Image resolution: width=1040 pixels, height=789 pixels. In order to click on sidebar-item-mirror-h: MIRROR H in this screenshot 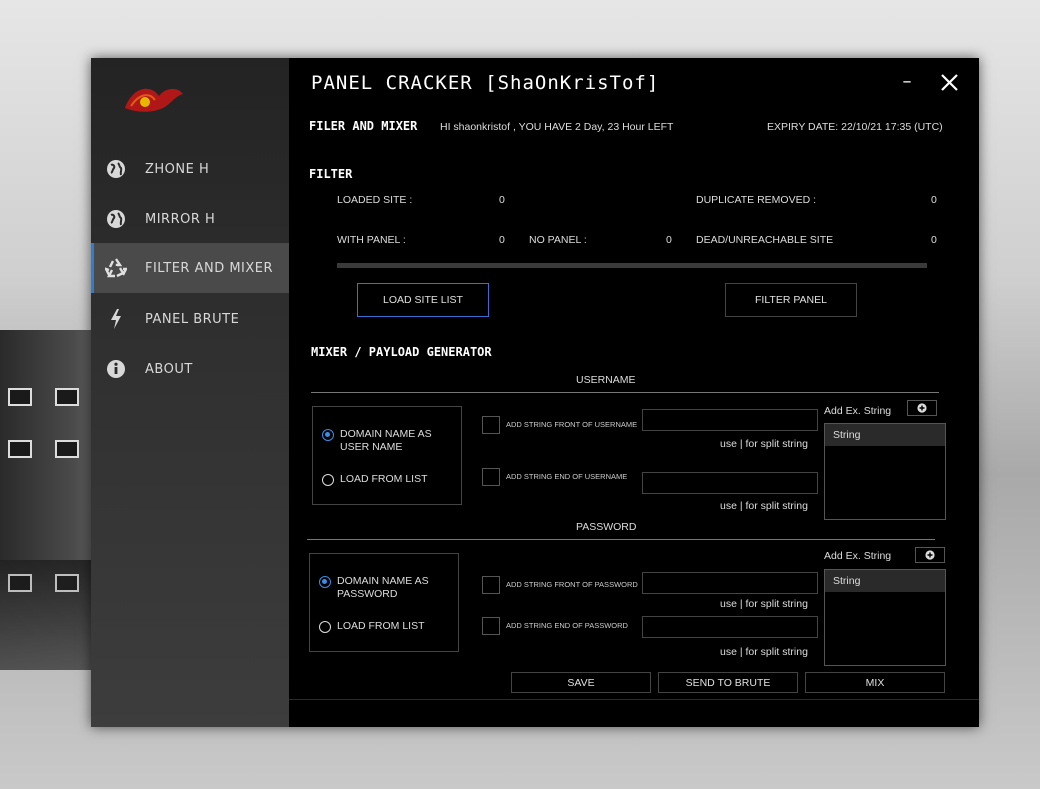, I will do `click(190, 219)`.